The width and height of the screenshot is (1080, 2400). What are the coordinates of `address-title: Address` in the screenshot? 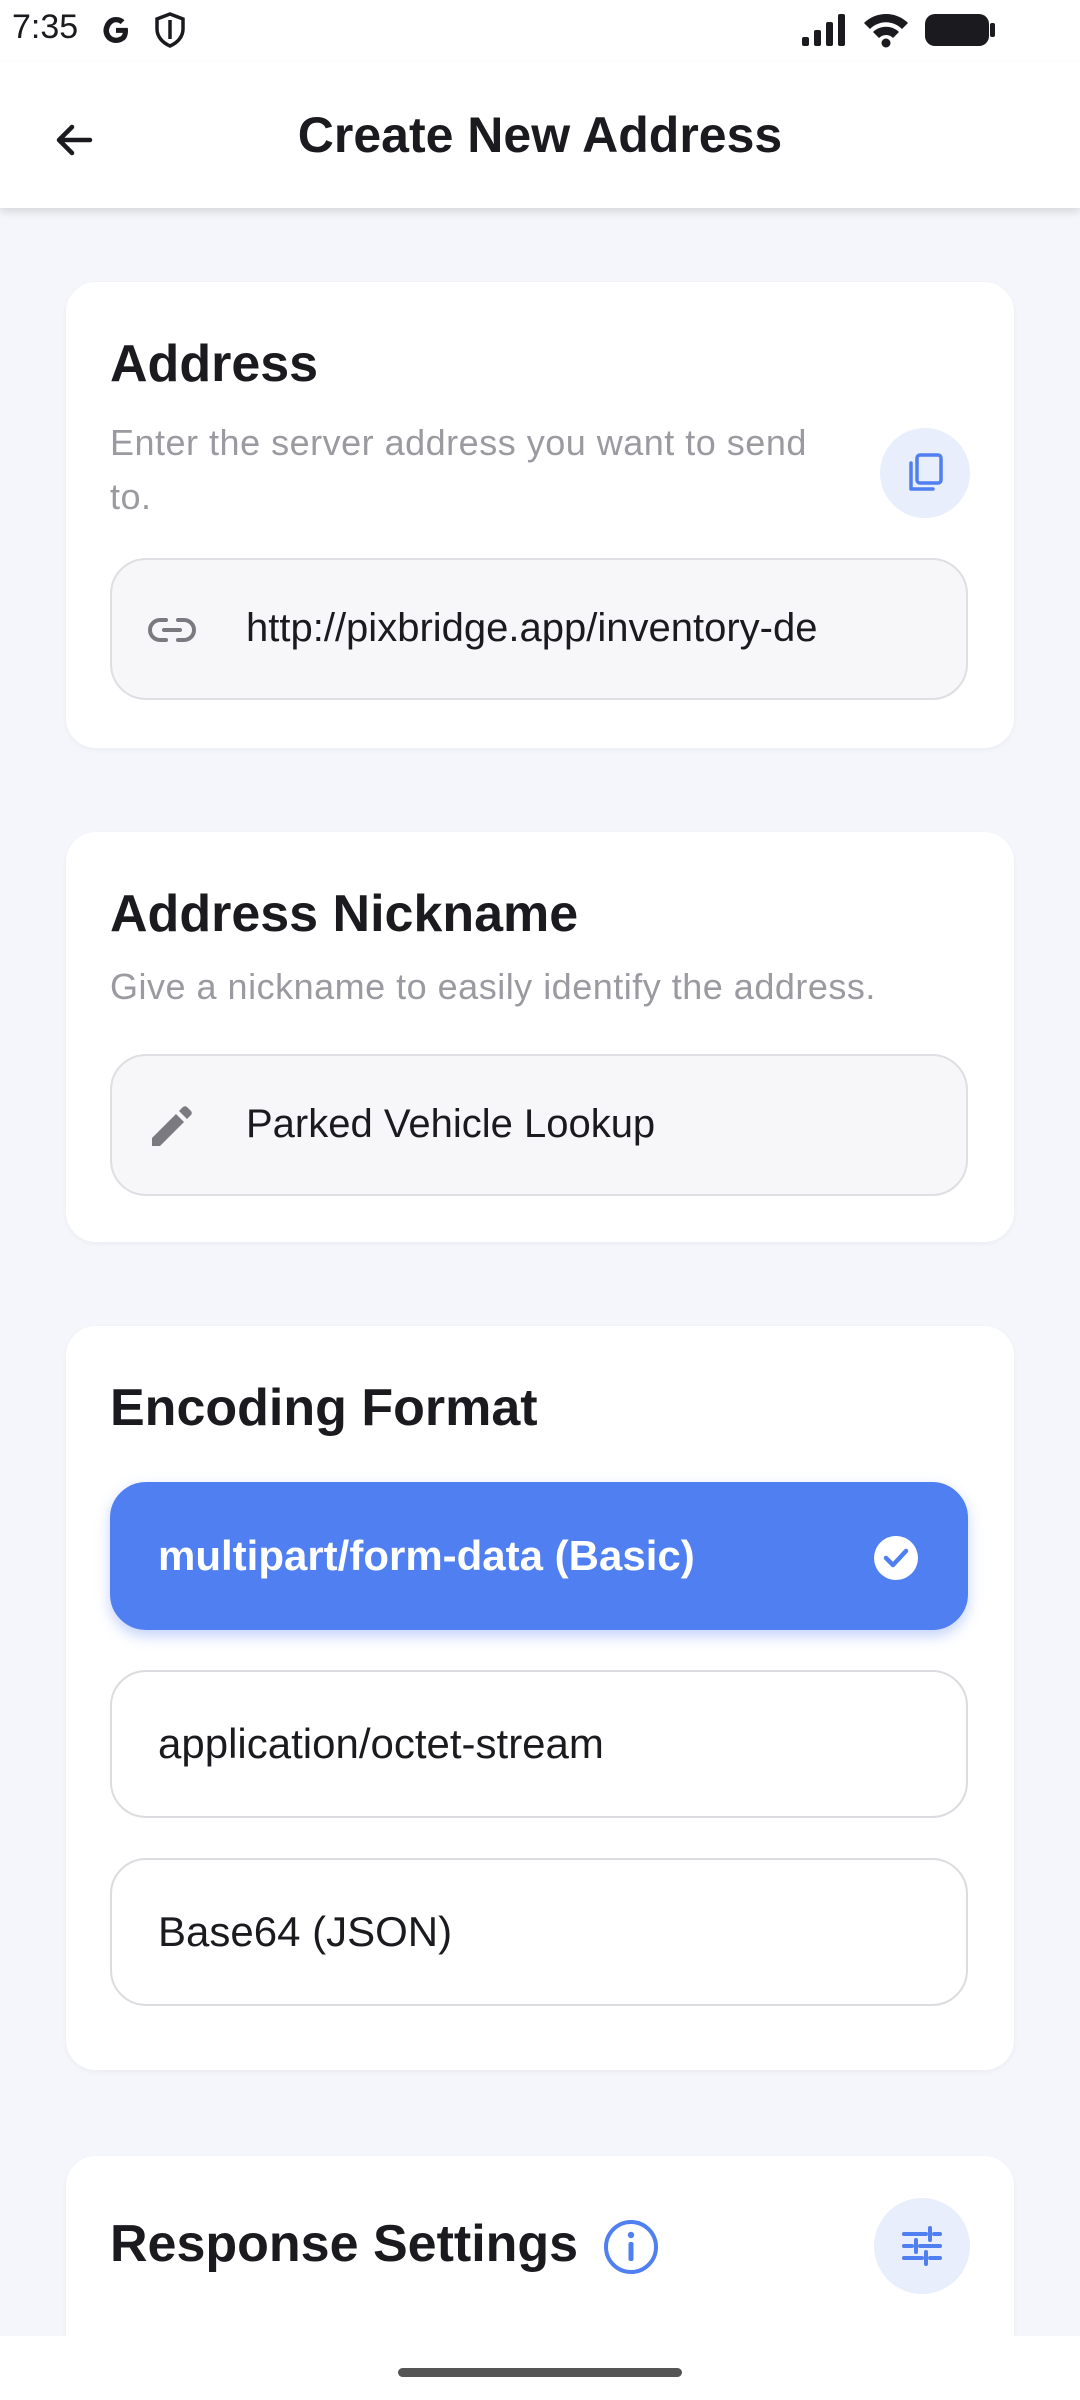 It's located at (214, 364).